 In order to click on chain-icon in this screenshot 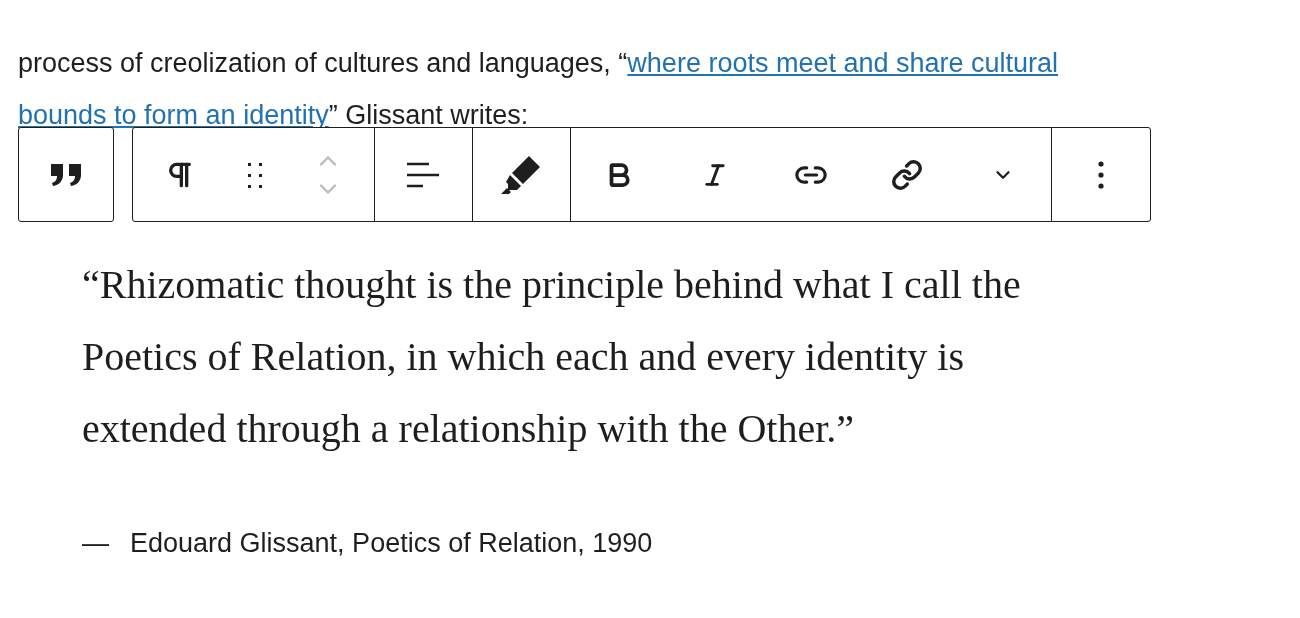, I will do `click(906, 174)`.